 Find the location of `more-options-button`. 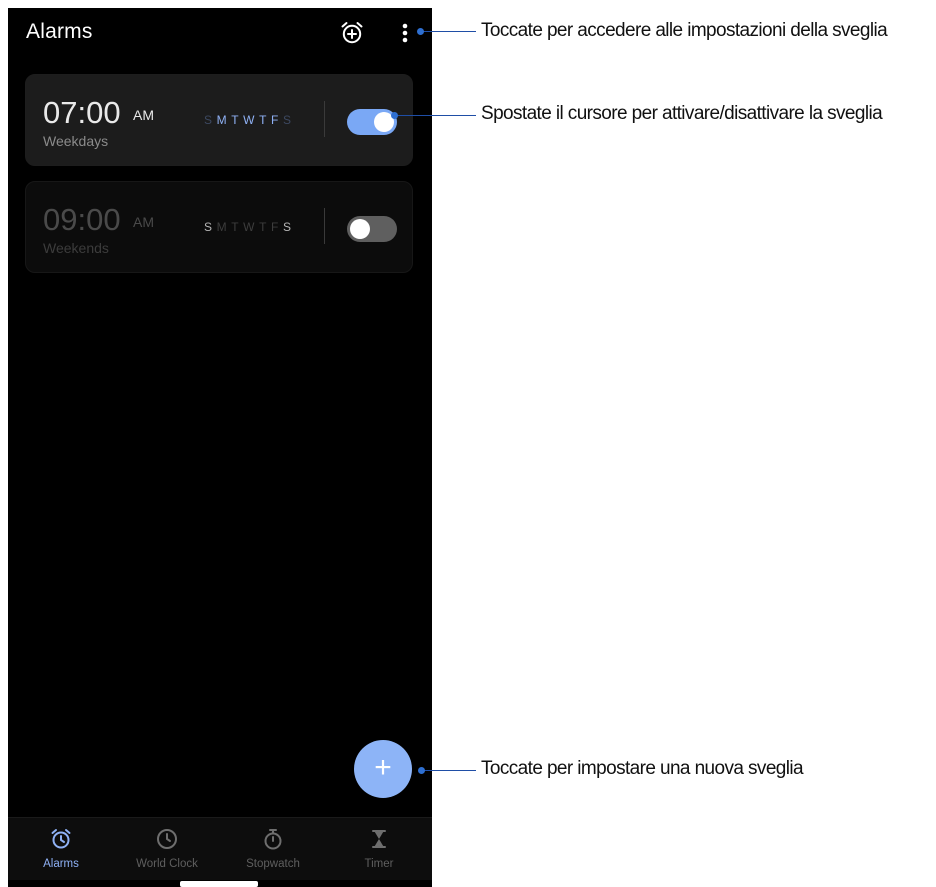

more-options-button is located at coordinates (405, 33).